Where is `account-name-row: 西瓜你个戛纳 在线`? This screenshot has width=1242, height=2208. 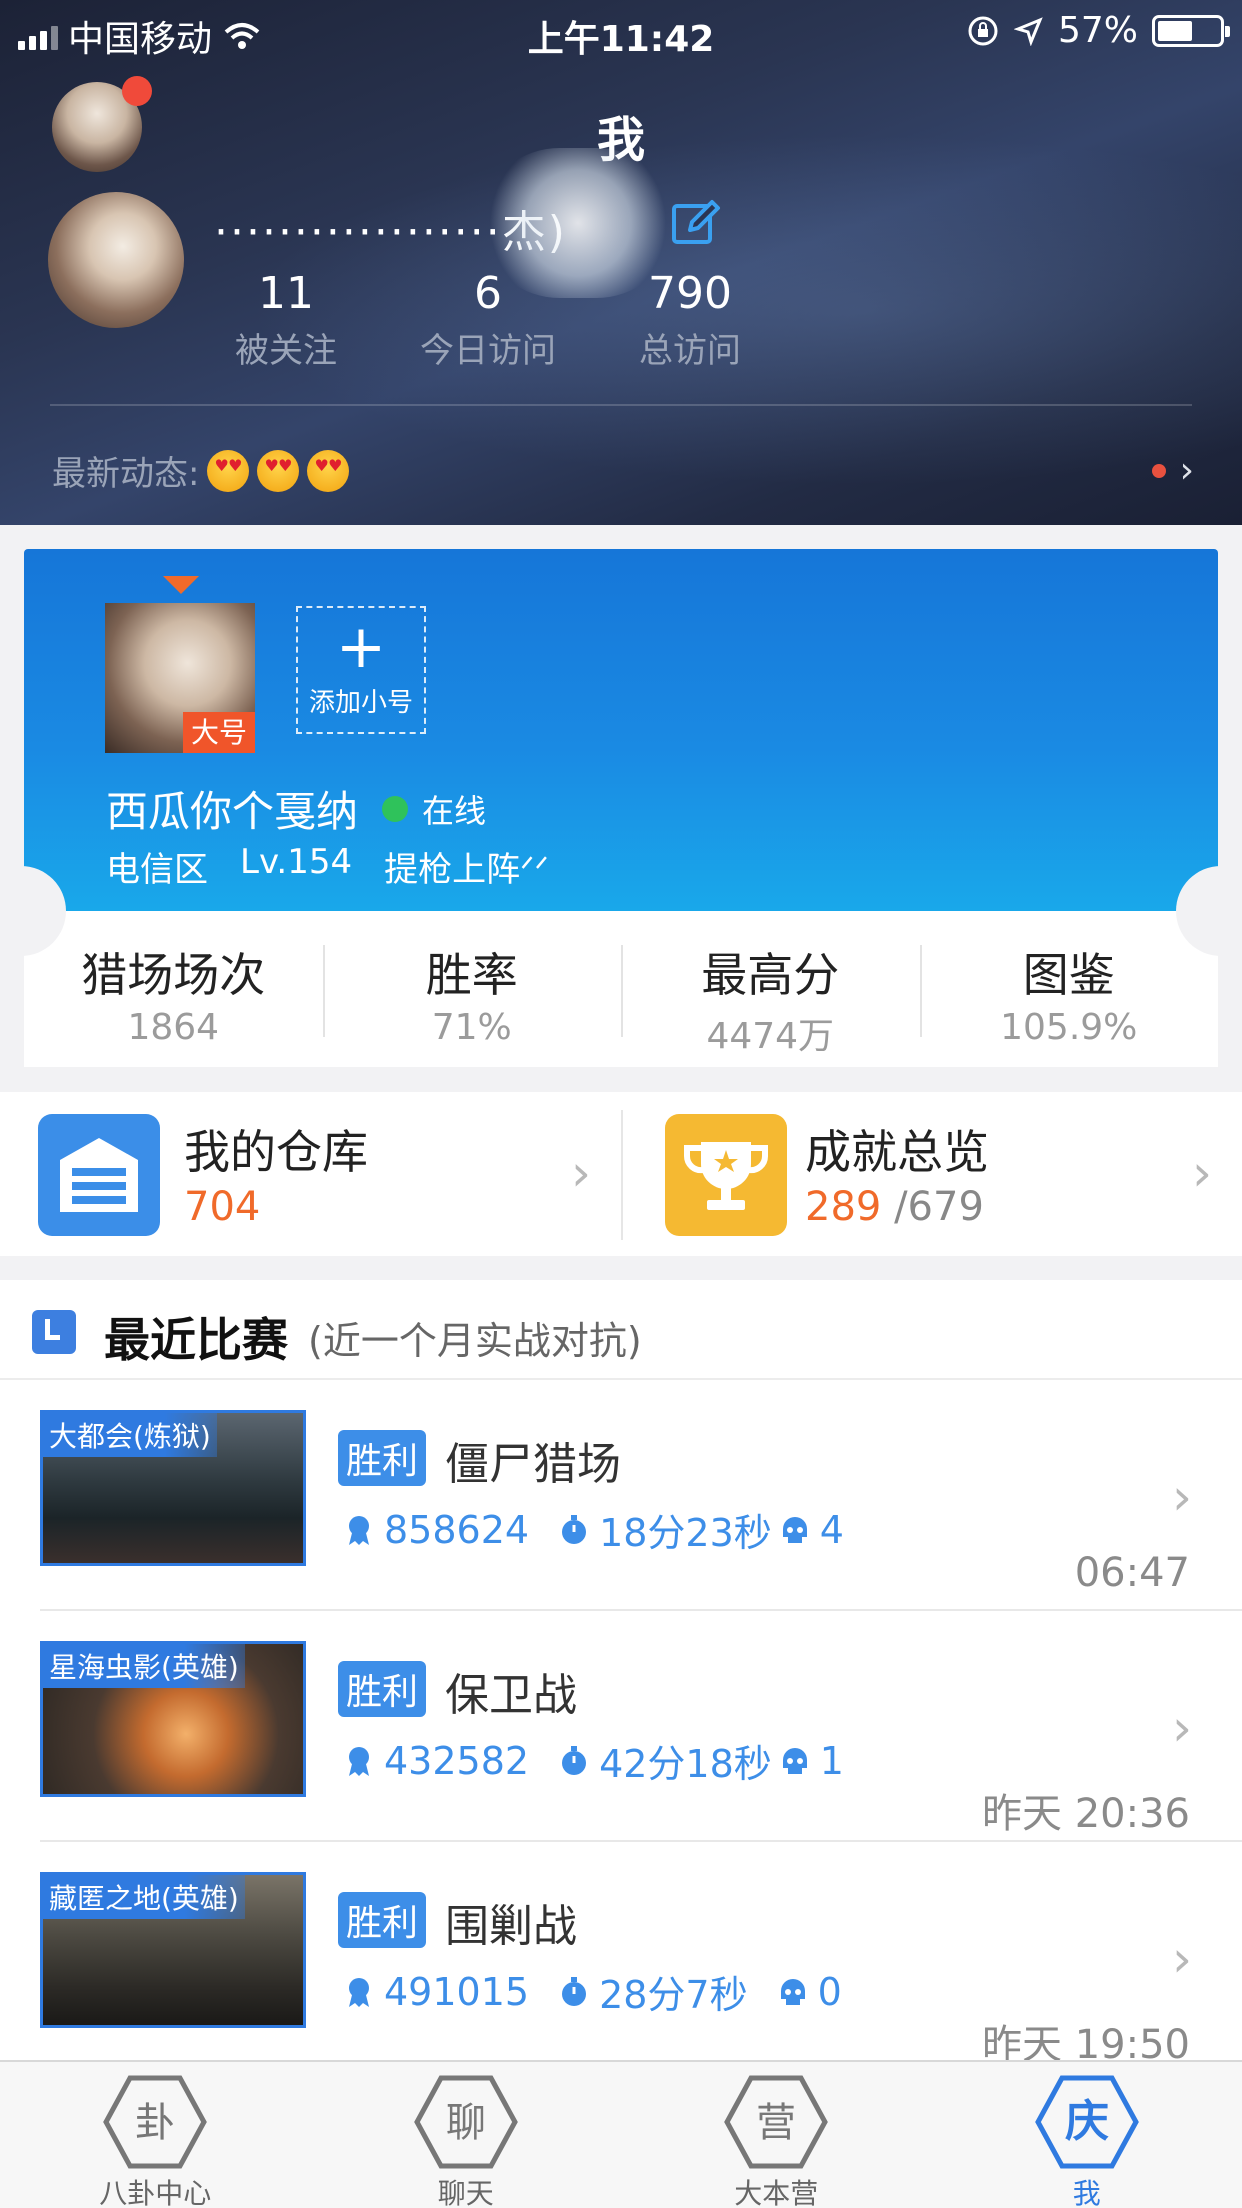 account-name-row: 西瓜你个戛纳 在线 is located at coordinates (296, 808).